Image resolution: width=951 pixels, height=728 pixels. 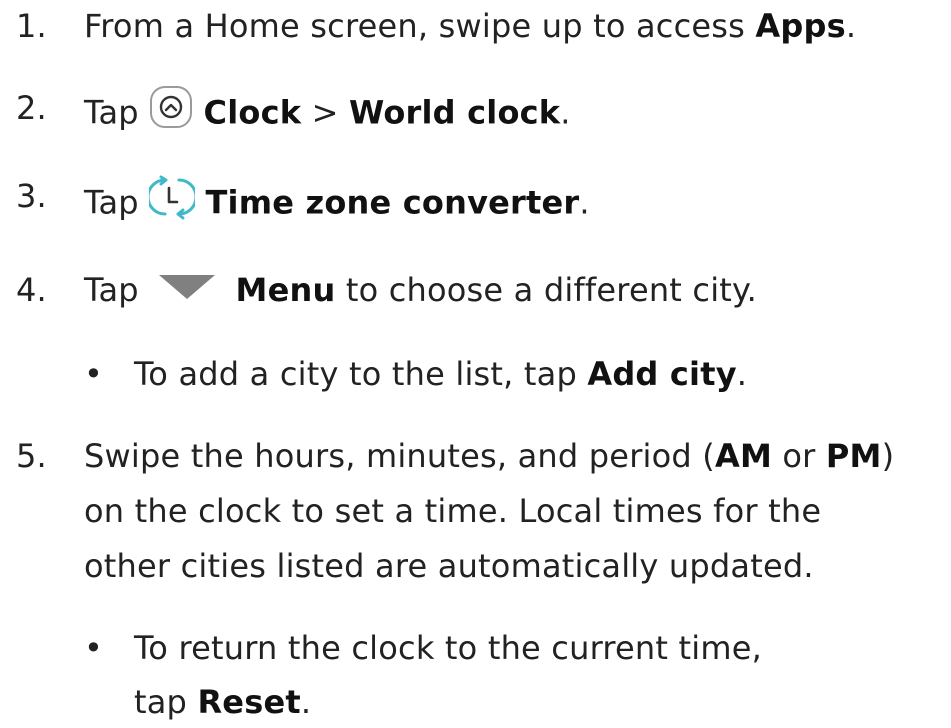 What do you see at coordinates (171, 111) in the screenshot?
I see `clock-app-icon` at bounding box center [171, 111].